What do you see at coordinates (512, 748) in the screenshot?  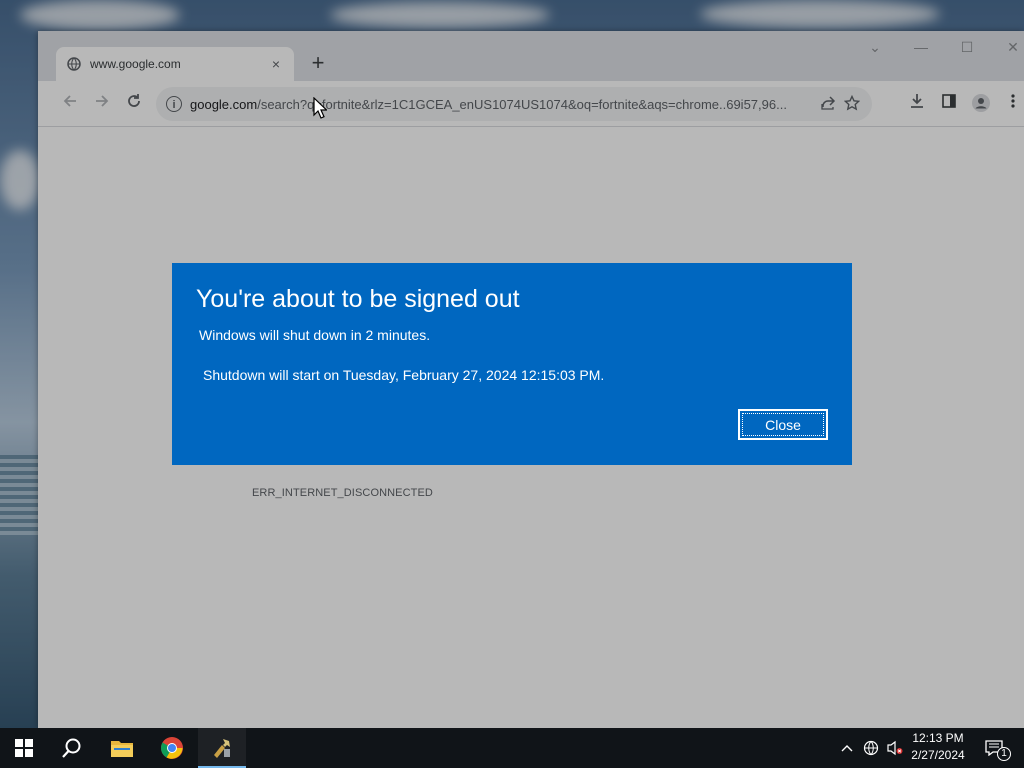 I see `taskbar: 12:13 PM 2/27/2024 1` at bounding box center [512, 748].